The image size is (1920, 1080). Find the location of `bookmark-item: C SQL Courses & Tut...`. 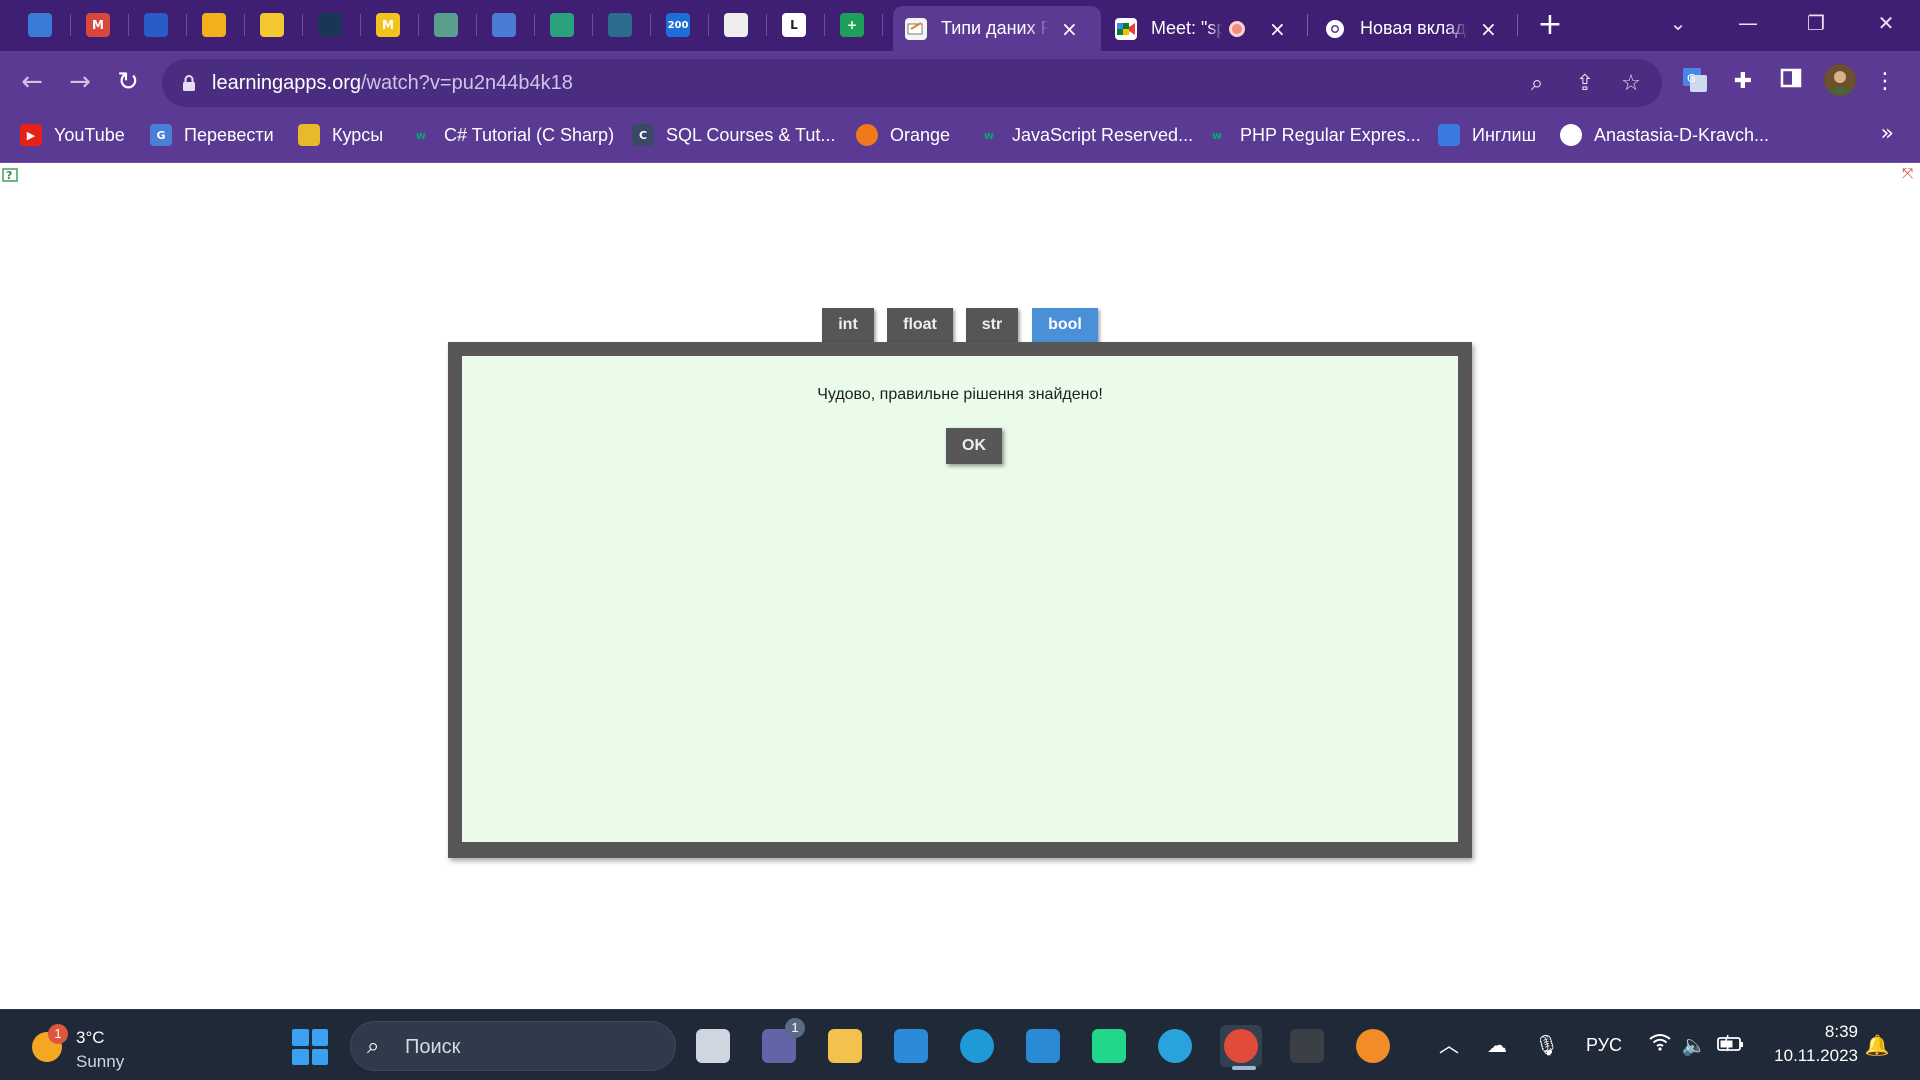

bookmark-item: C SQL Courses & Tut... is located at coordinates (733, 135).